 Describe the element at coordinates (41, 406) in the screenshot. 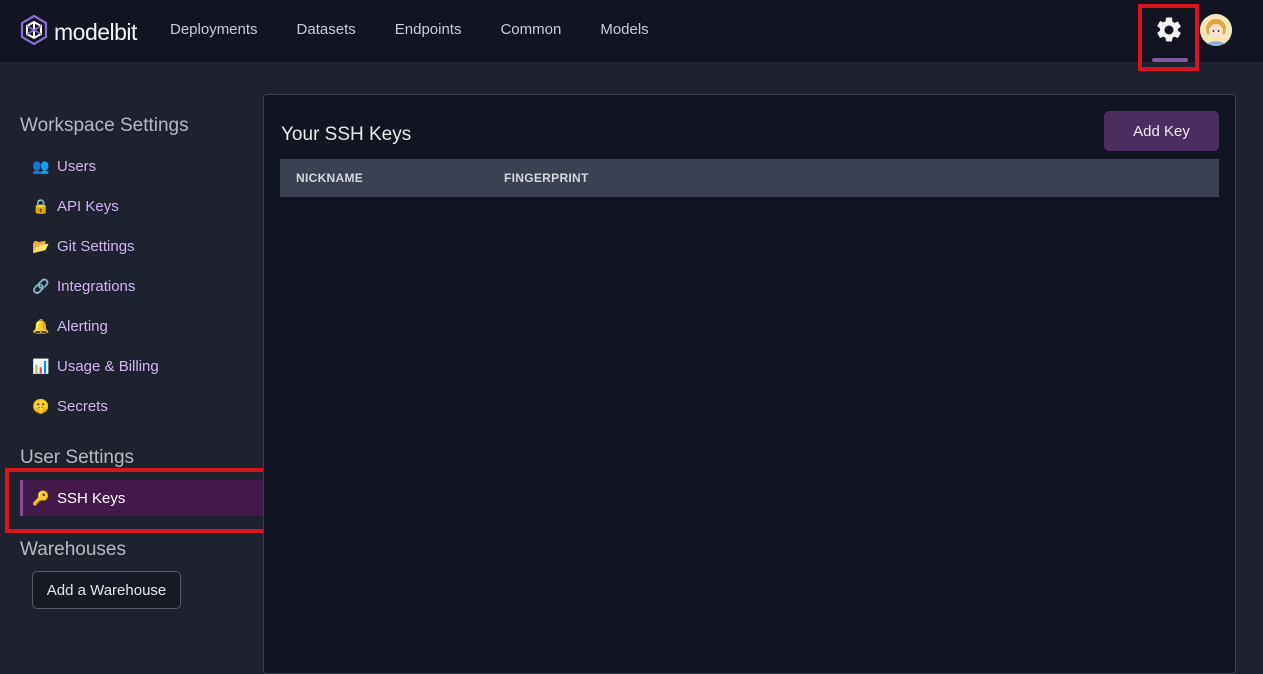

I see `shushing-face-icon: 🤫` at that location.